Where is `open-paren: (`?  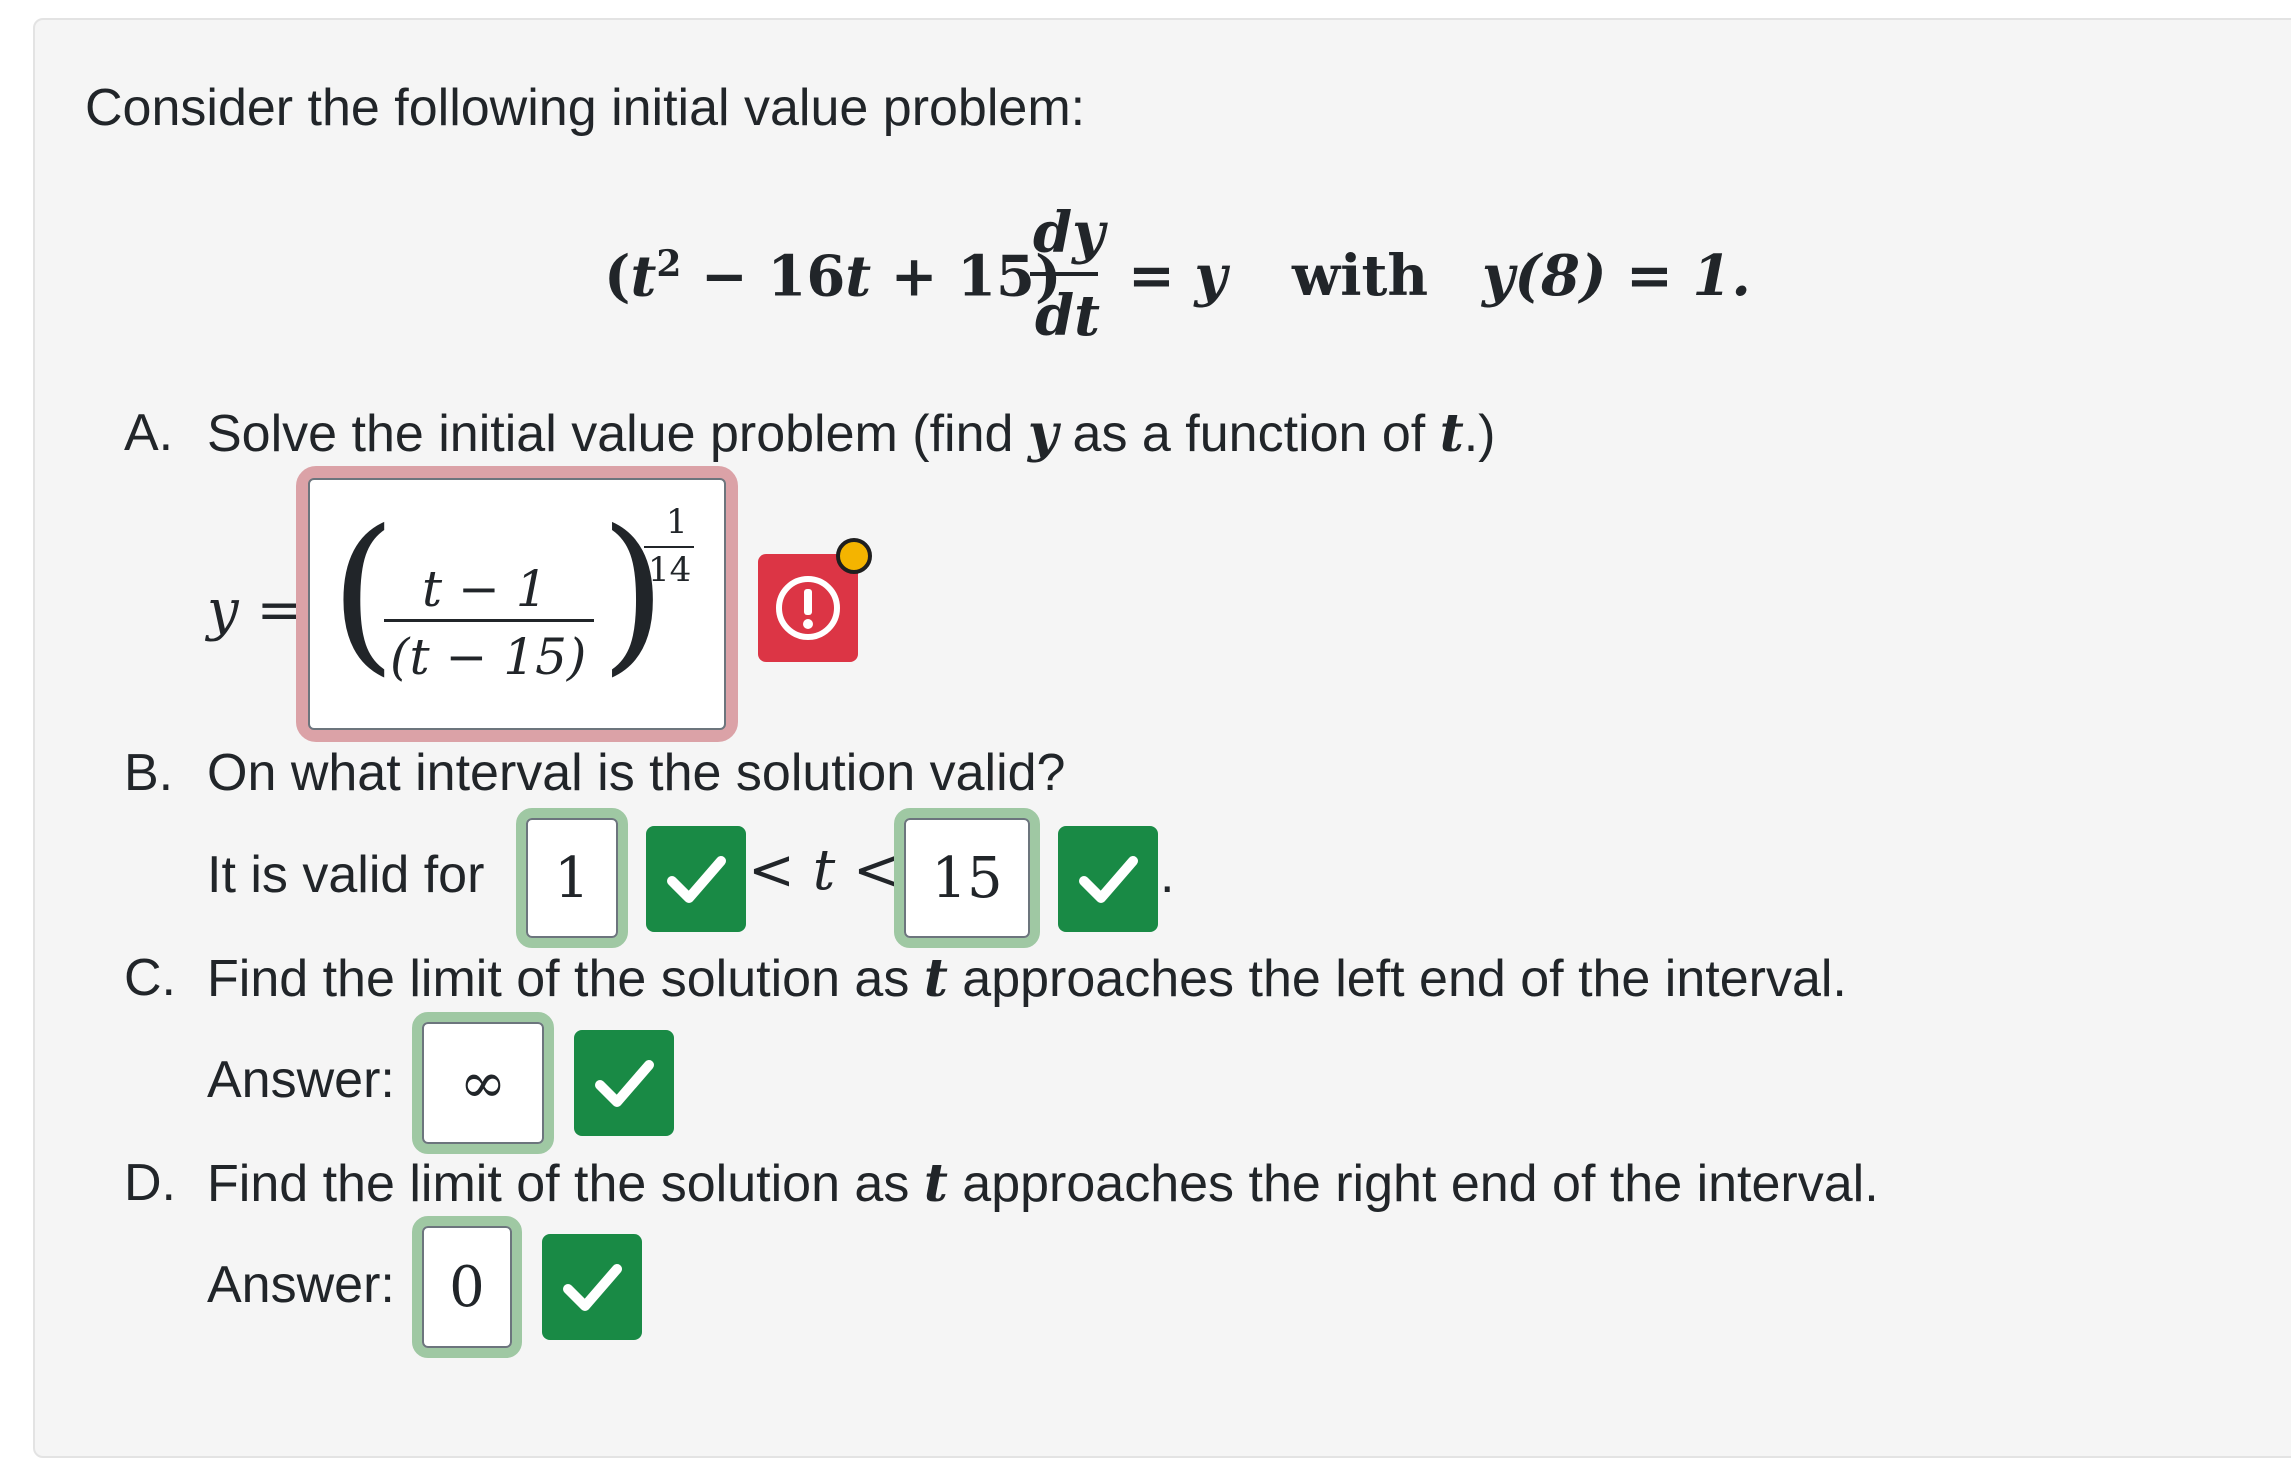 open-paren: ( is located at coordinates (363, 593).